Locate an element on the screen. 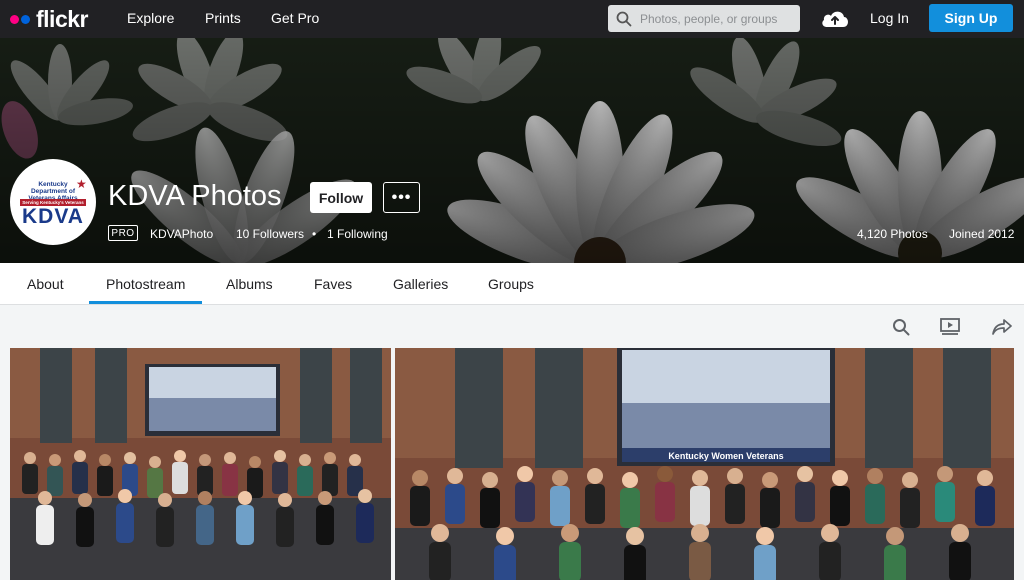 The height and width of the screenshot is (580, 1024). pro-badge: PRO is located at coordinates (123, 233).